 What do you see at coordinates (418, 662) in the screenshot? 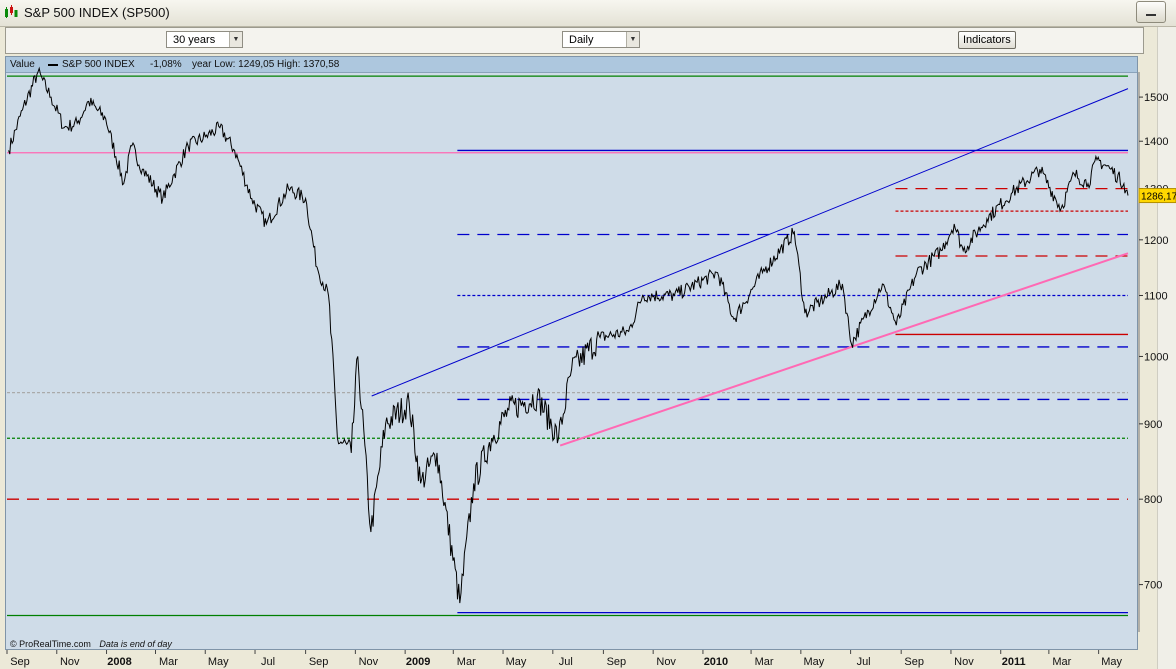
I see `x-tick-label: 2009` at bounding box center [418, 662].